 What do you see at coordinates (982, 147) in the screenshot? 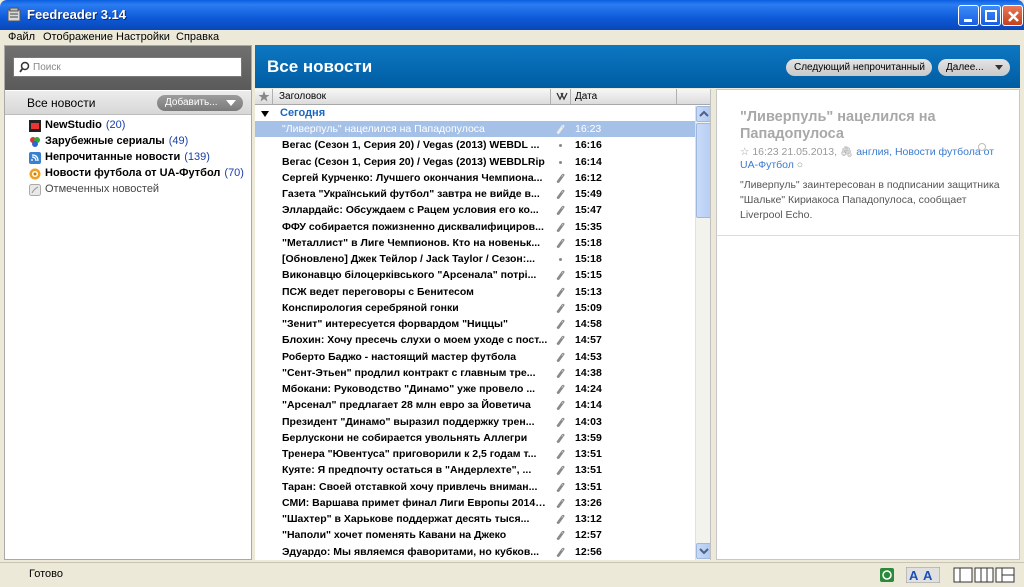
I see `read-status-icon` at bounding box center [982, 147].